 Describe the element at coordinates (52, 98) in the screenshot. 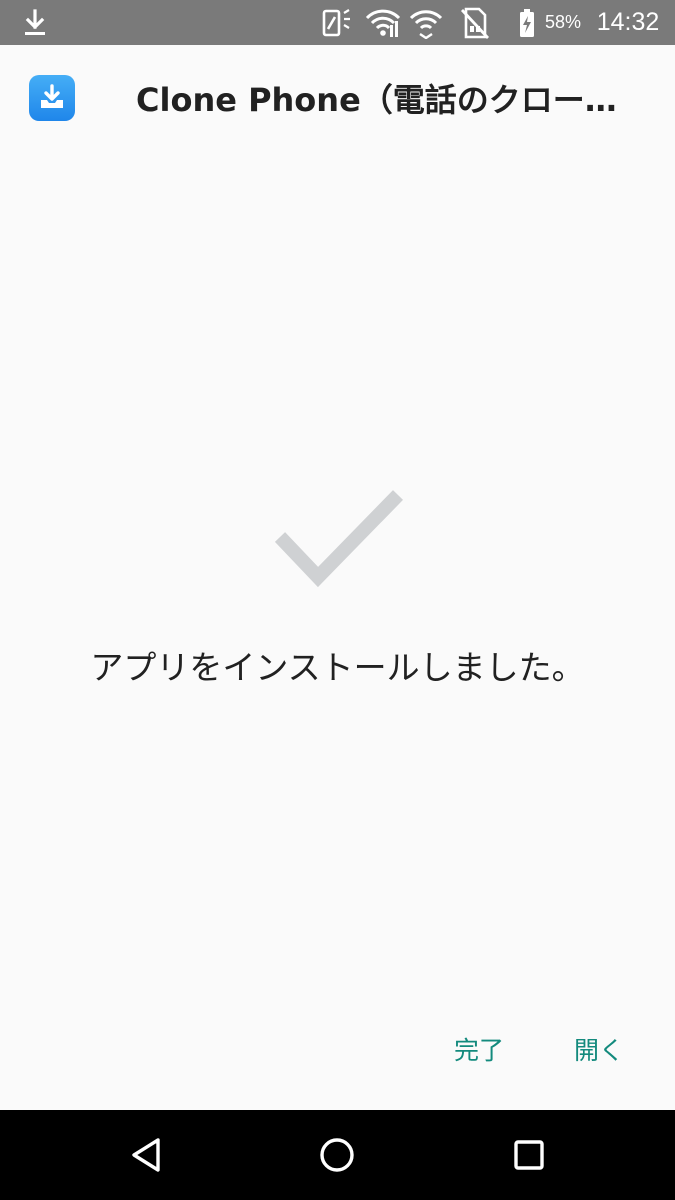

I see `download-tray-icon` at that location.